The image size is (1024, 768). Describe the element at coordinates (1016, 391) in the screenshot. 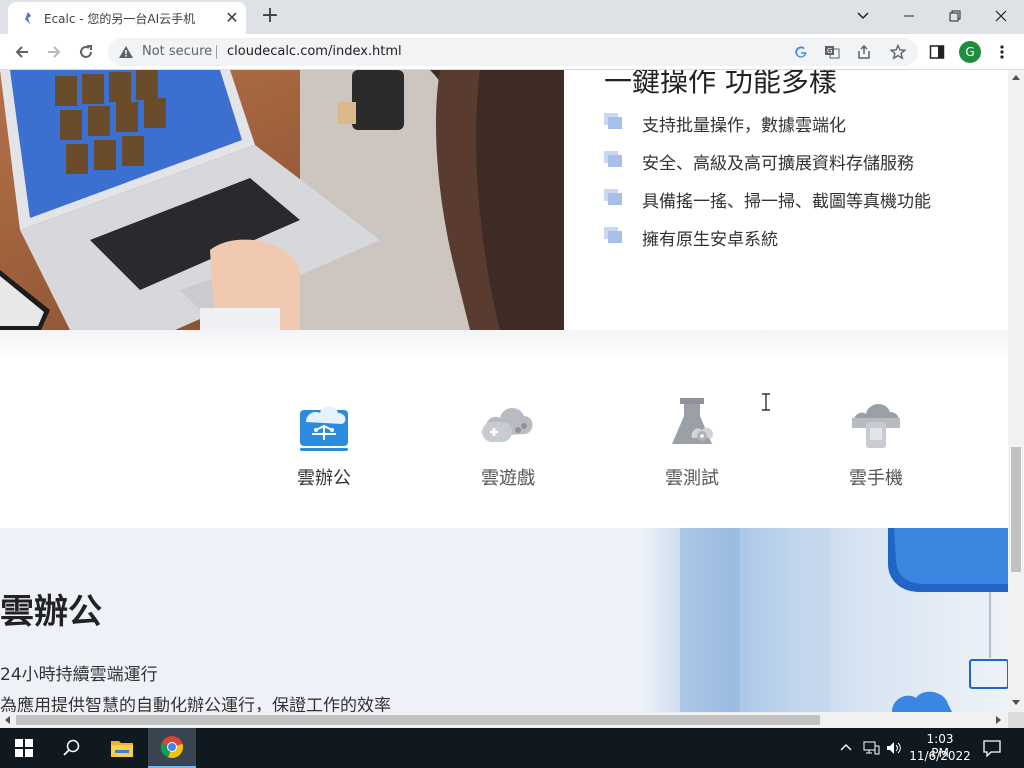

I see `vertical-scrollbar` at that location.